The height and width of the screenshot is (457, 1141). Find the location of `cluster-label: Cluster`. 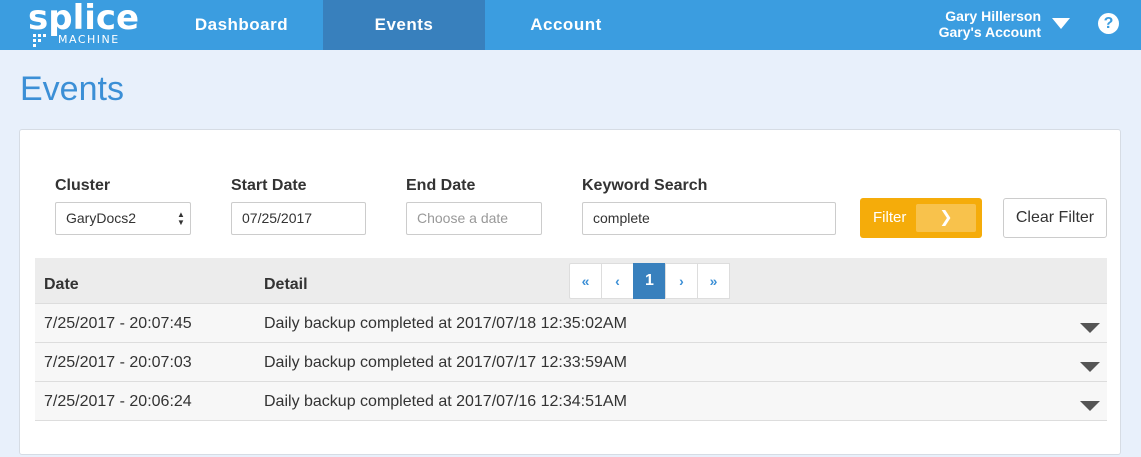

cluster-label: Cluster is located at coordinates (83, 185).